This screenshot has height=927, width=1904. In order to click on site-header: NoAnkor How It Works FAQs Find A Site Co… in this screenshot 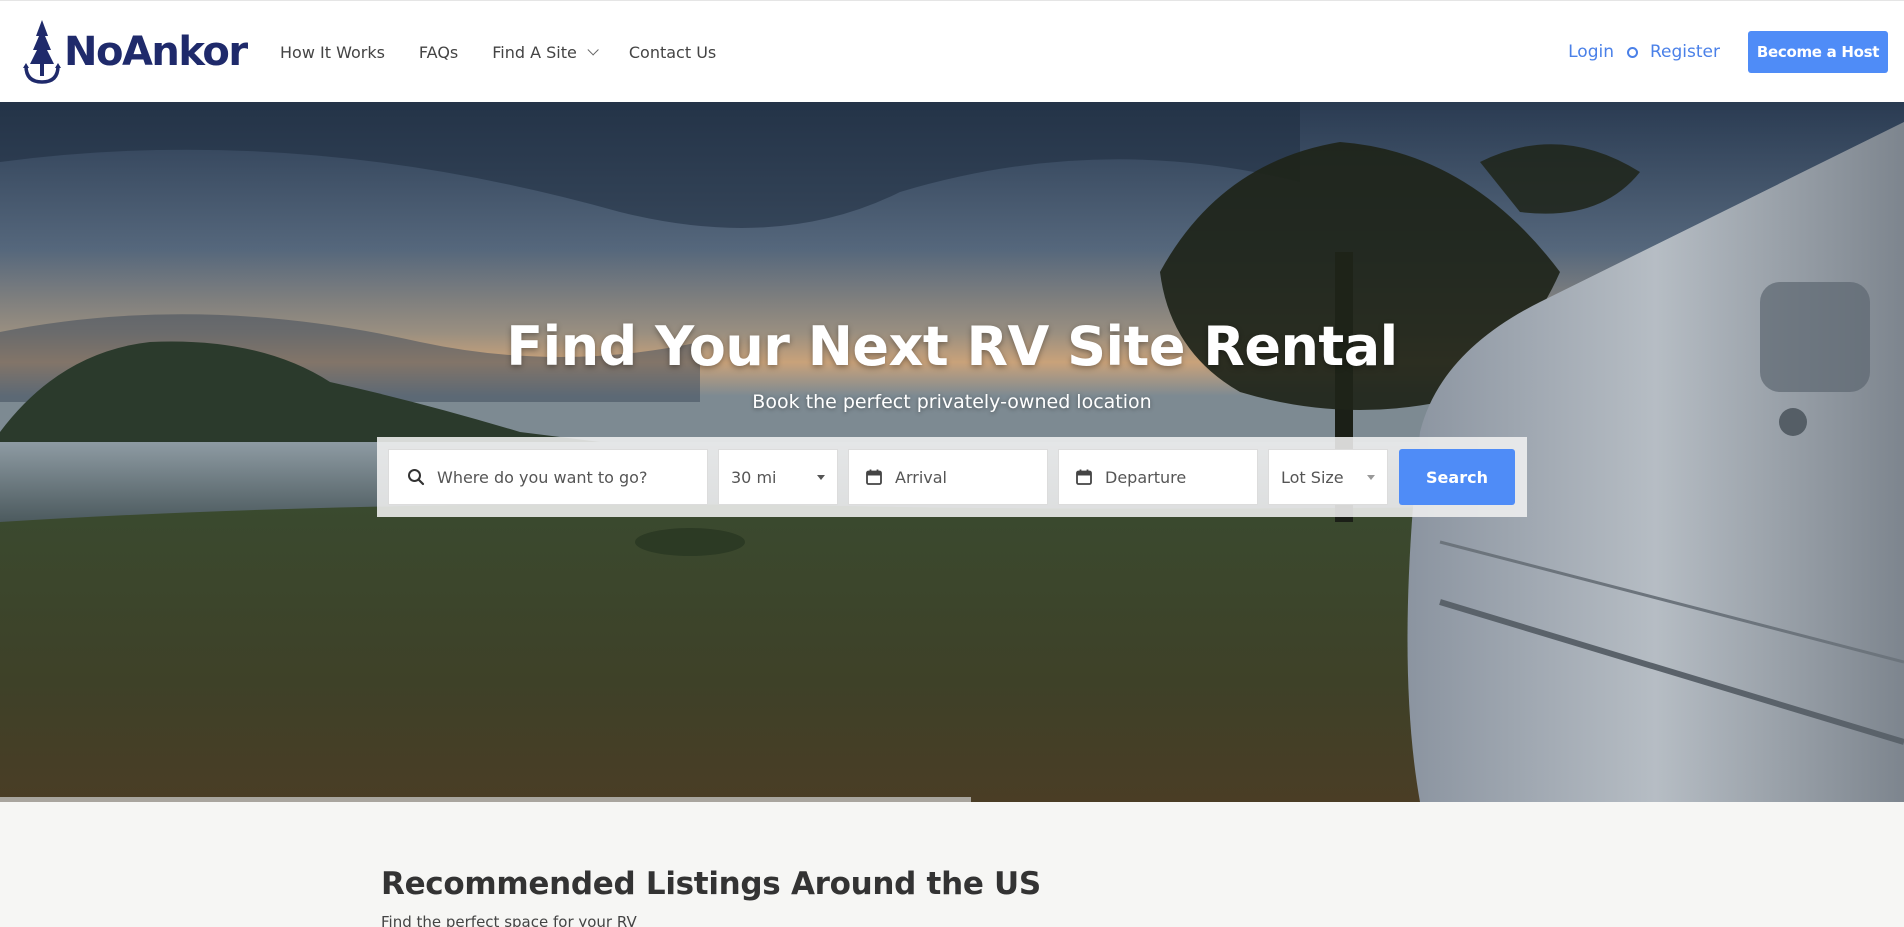, I will do `click(952, 51)`.